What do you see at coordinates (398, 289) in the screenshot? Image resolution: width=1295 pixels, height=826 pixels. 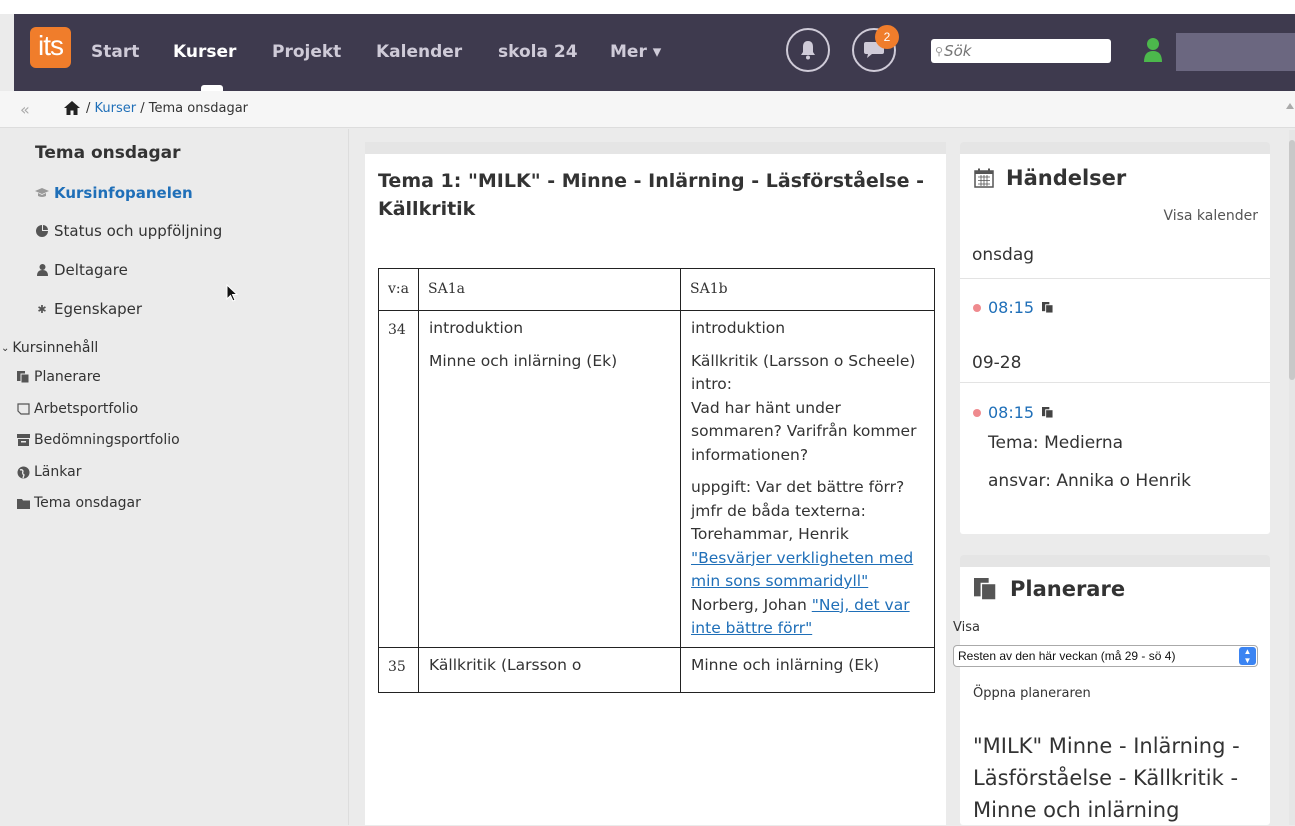 I see `column-header-week: v:a` at bounding box center [398, 289].